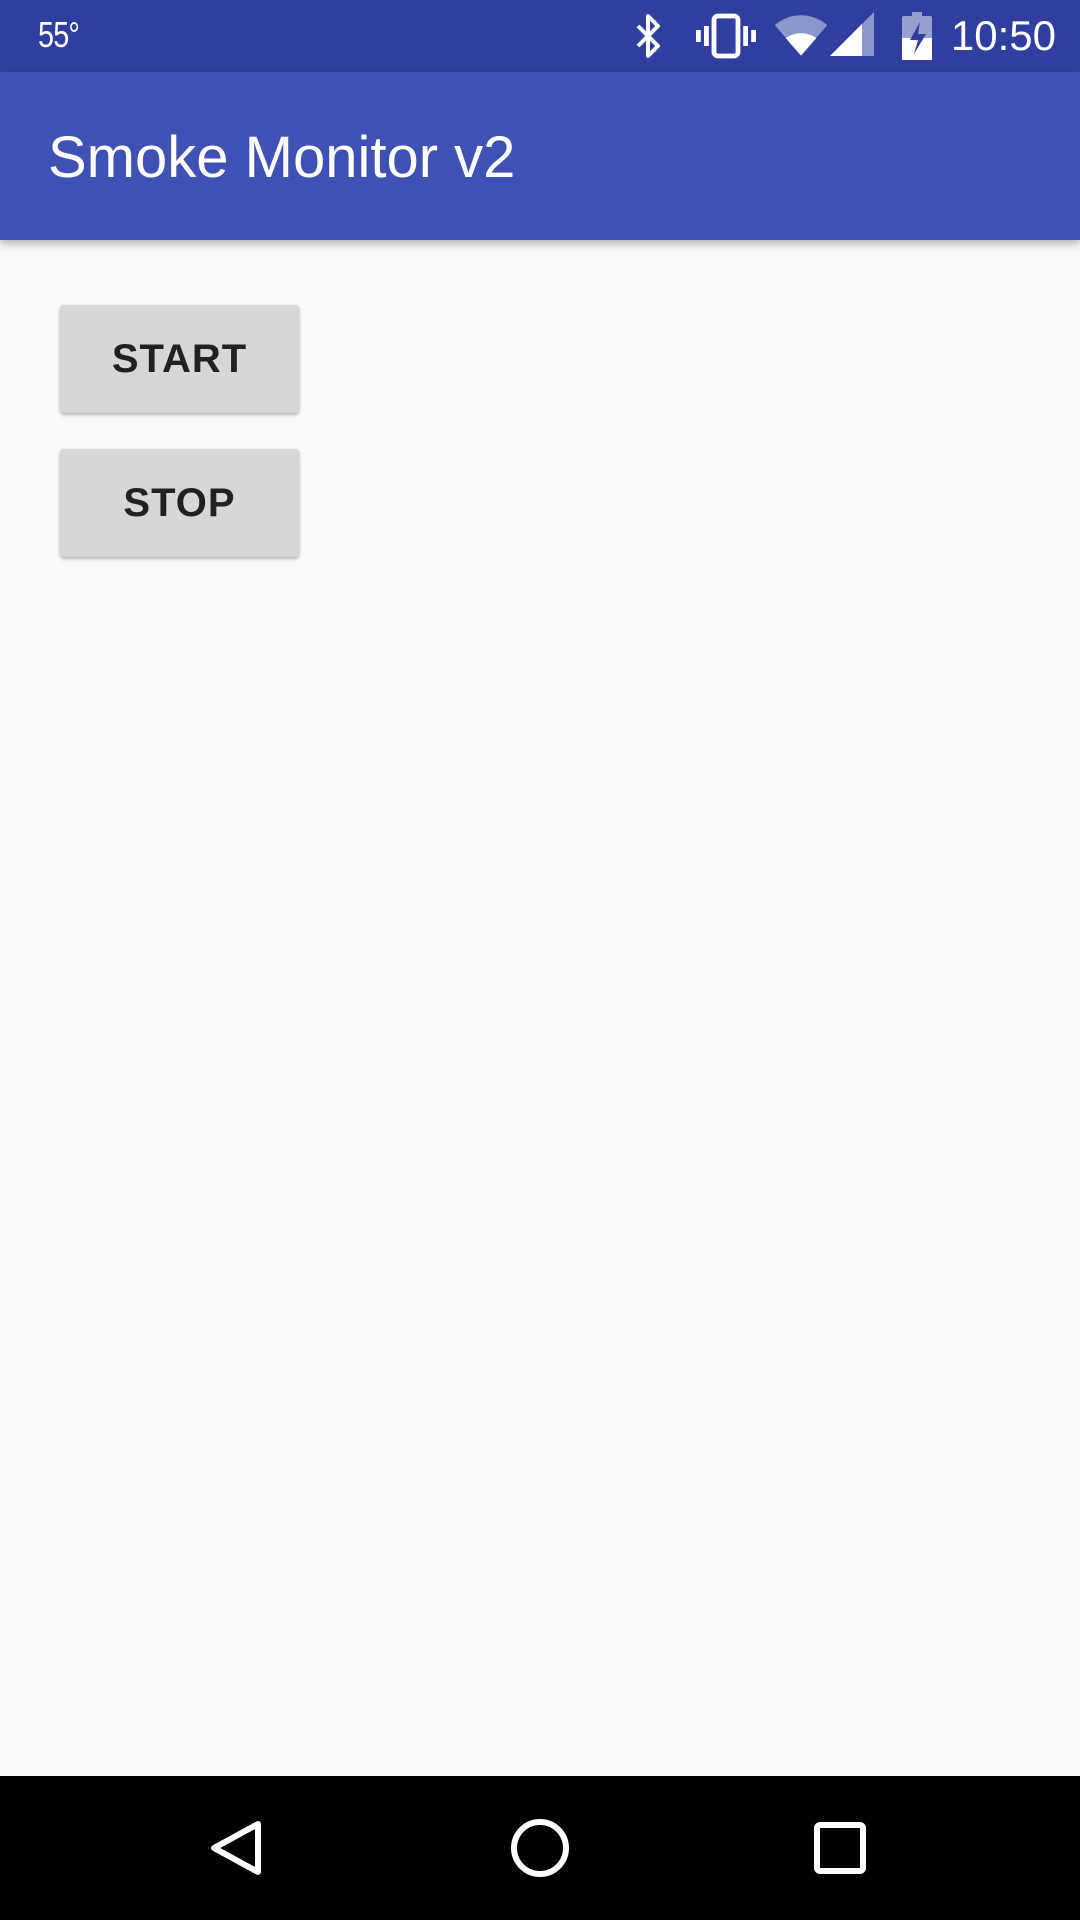 The image size is (1080, 1920). I want to click on back-button, so click(240, 1848).